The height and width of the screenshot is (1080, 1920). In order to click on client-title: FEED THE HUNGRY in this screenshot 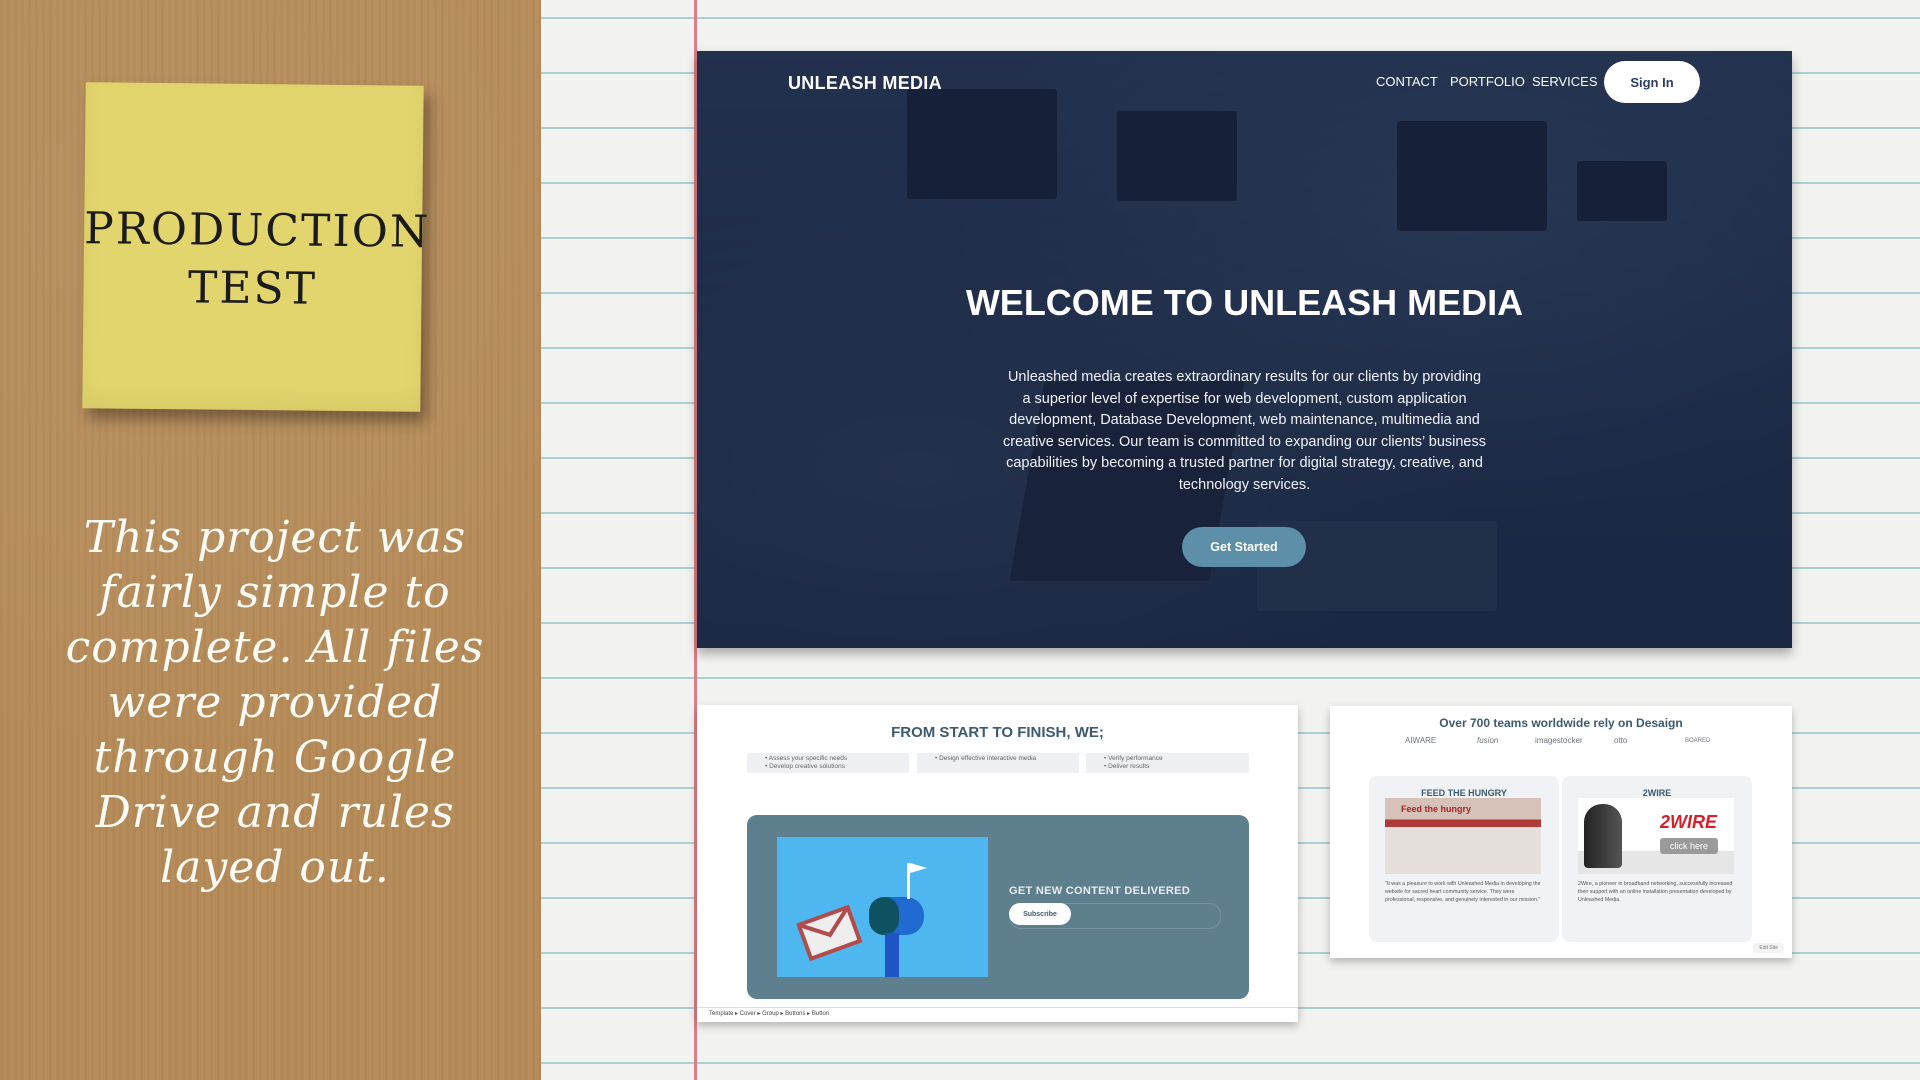, I will do `click(1464, 793)`.